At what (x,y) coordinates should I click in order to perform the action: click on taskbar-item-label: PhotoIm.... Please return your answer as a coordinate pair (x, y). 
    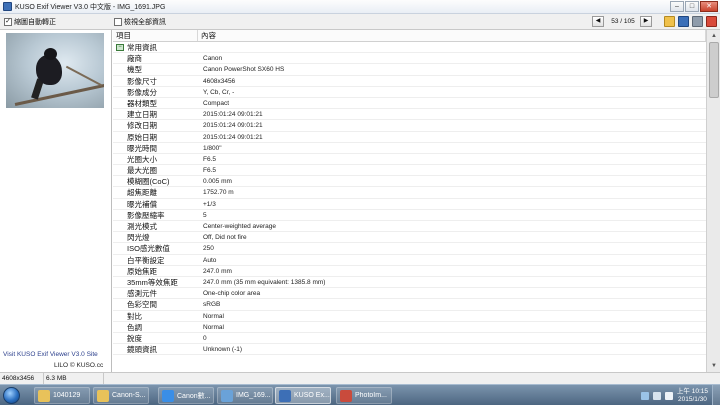
    Looking at the image, I should click on (371, 395).